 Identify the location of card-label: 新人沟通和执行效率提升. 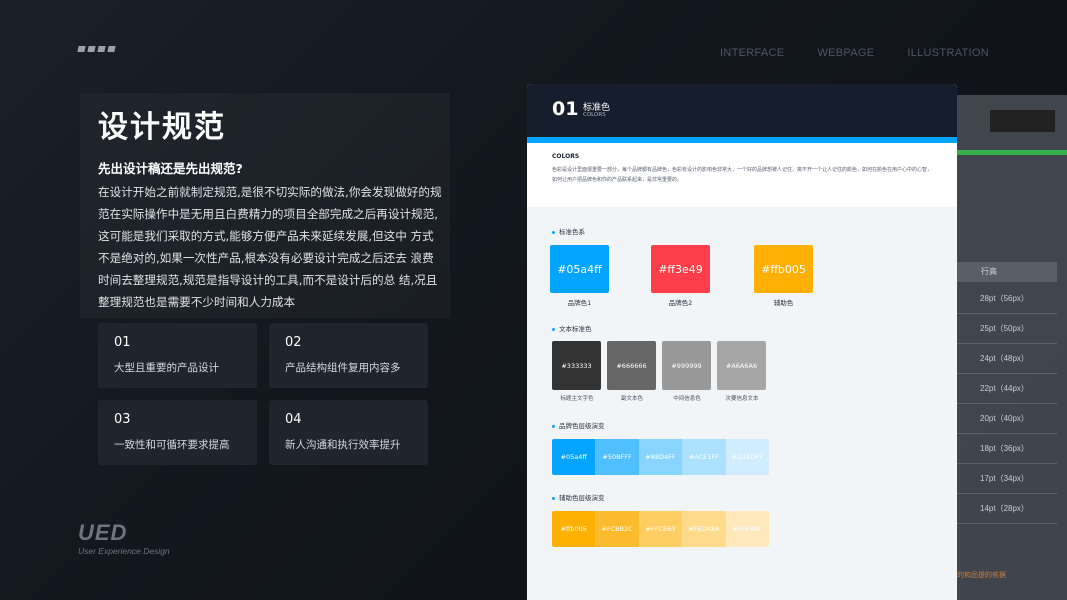
(343, 445).